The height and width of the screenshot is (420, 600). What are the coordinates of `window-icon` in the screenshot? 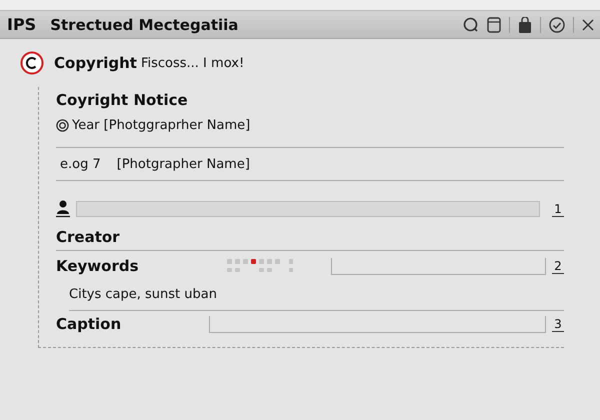 It's located at (494, 24).